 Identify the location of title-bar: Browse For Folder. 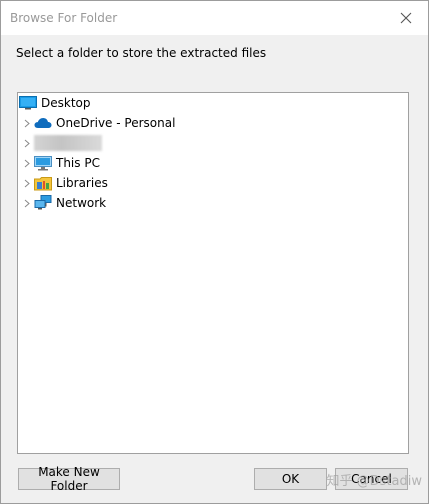
(214, 18).